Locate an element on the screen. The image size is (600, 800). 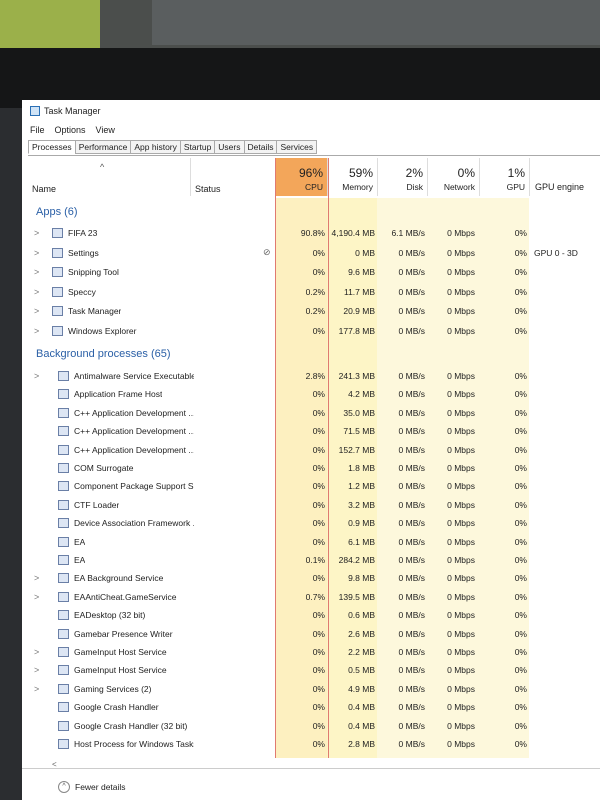
menu-file: File is located at coordinates (37, 130).